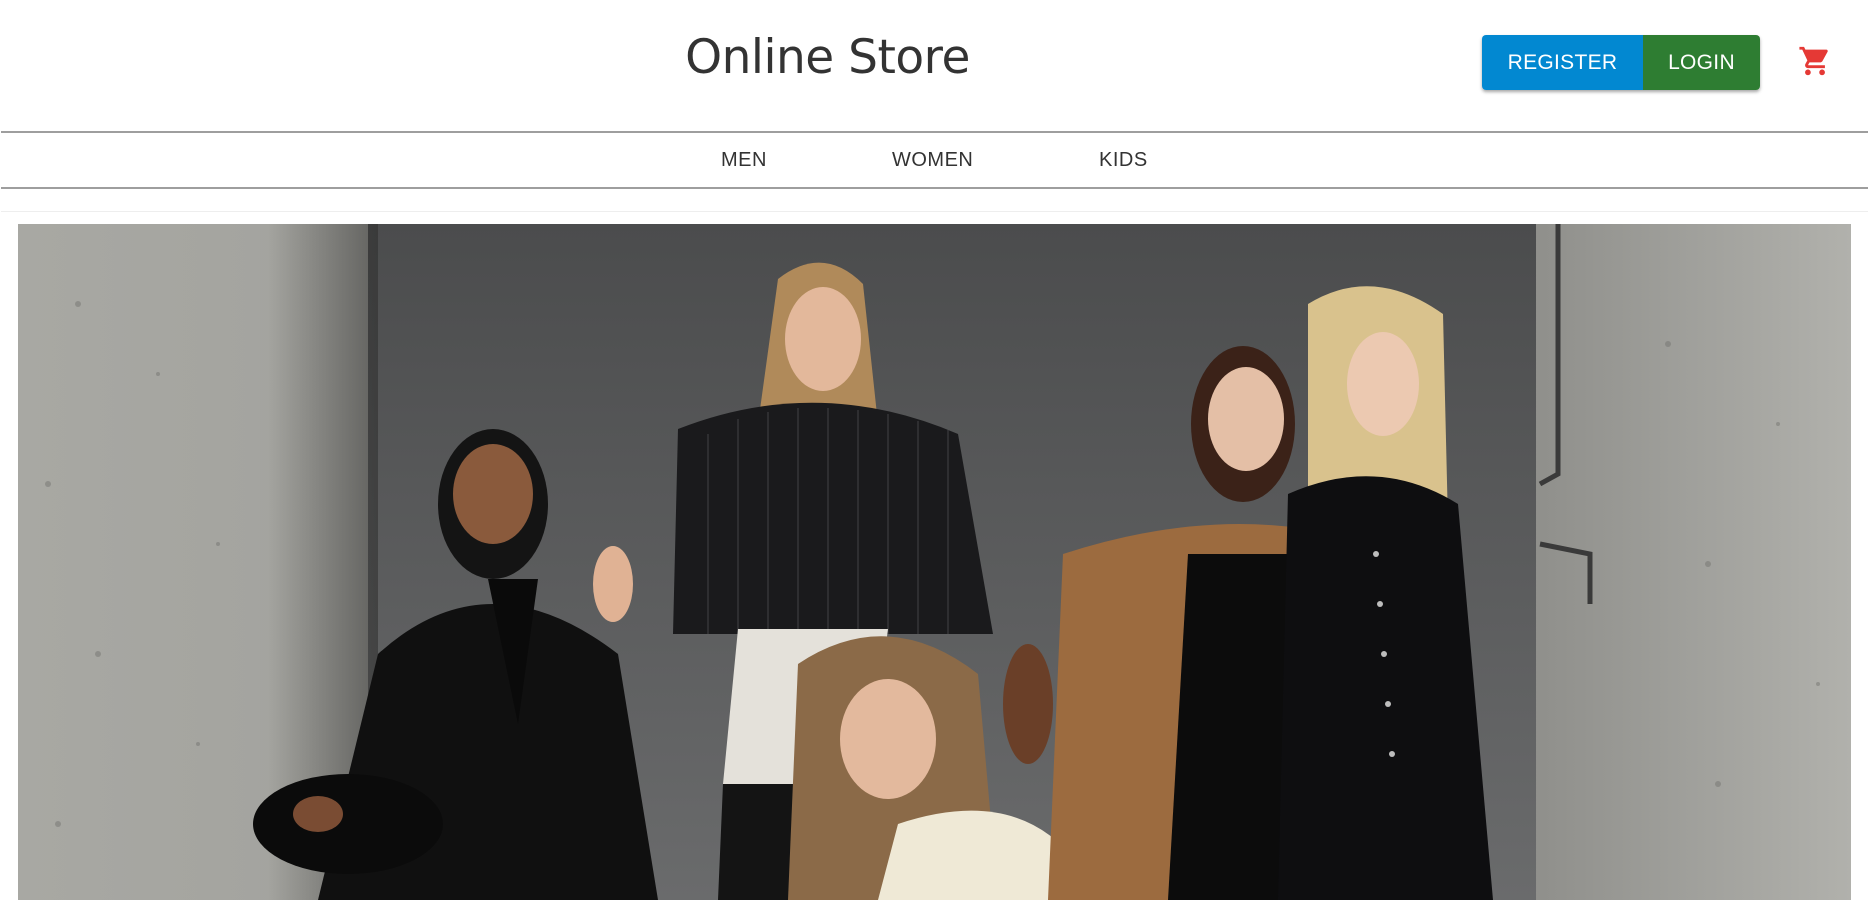 The height and width of the screenshot is (900, 1869). Describe the element at coordinates (1815, 61) in the screenshot. I see `shopping-cart-icon` at that location.